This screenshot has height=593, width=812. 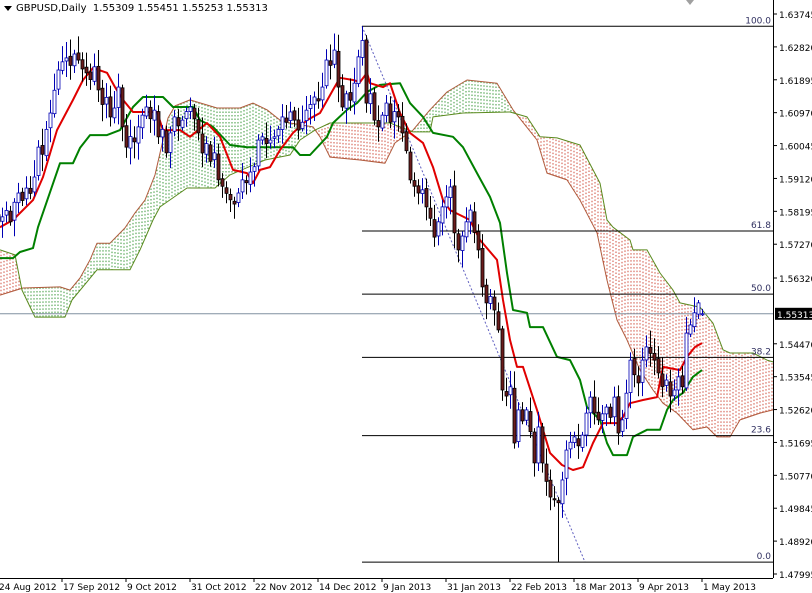 I want to click on time-tick-label: 14 Dec 2012, so click(x=348, y=588).